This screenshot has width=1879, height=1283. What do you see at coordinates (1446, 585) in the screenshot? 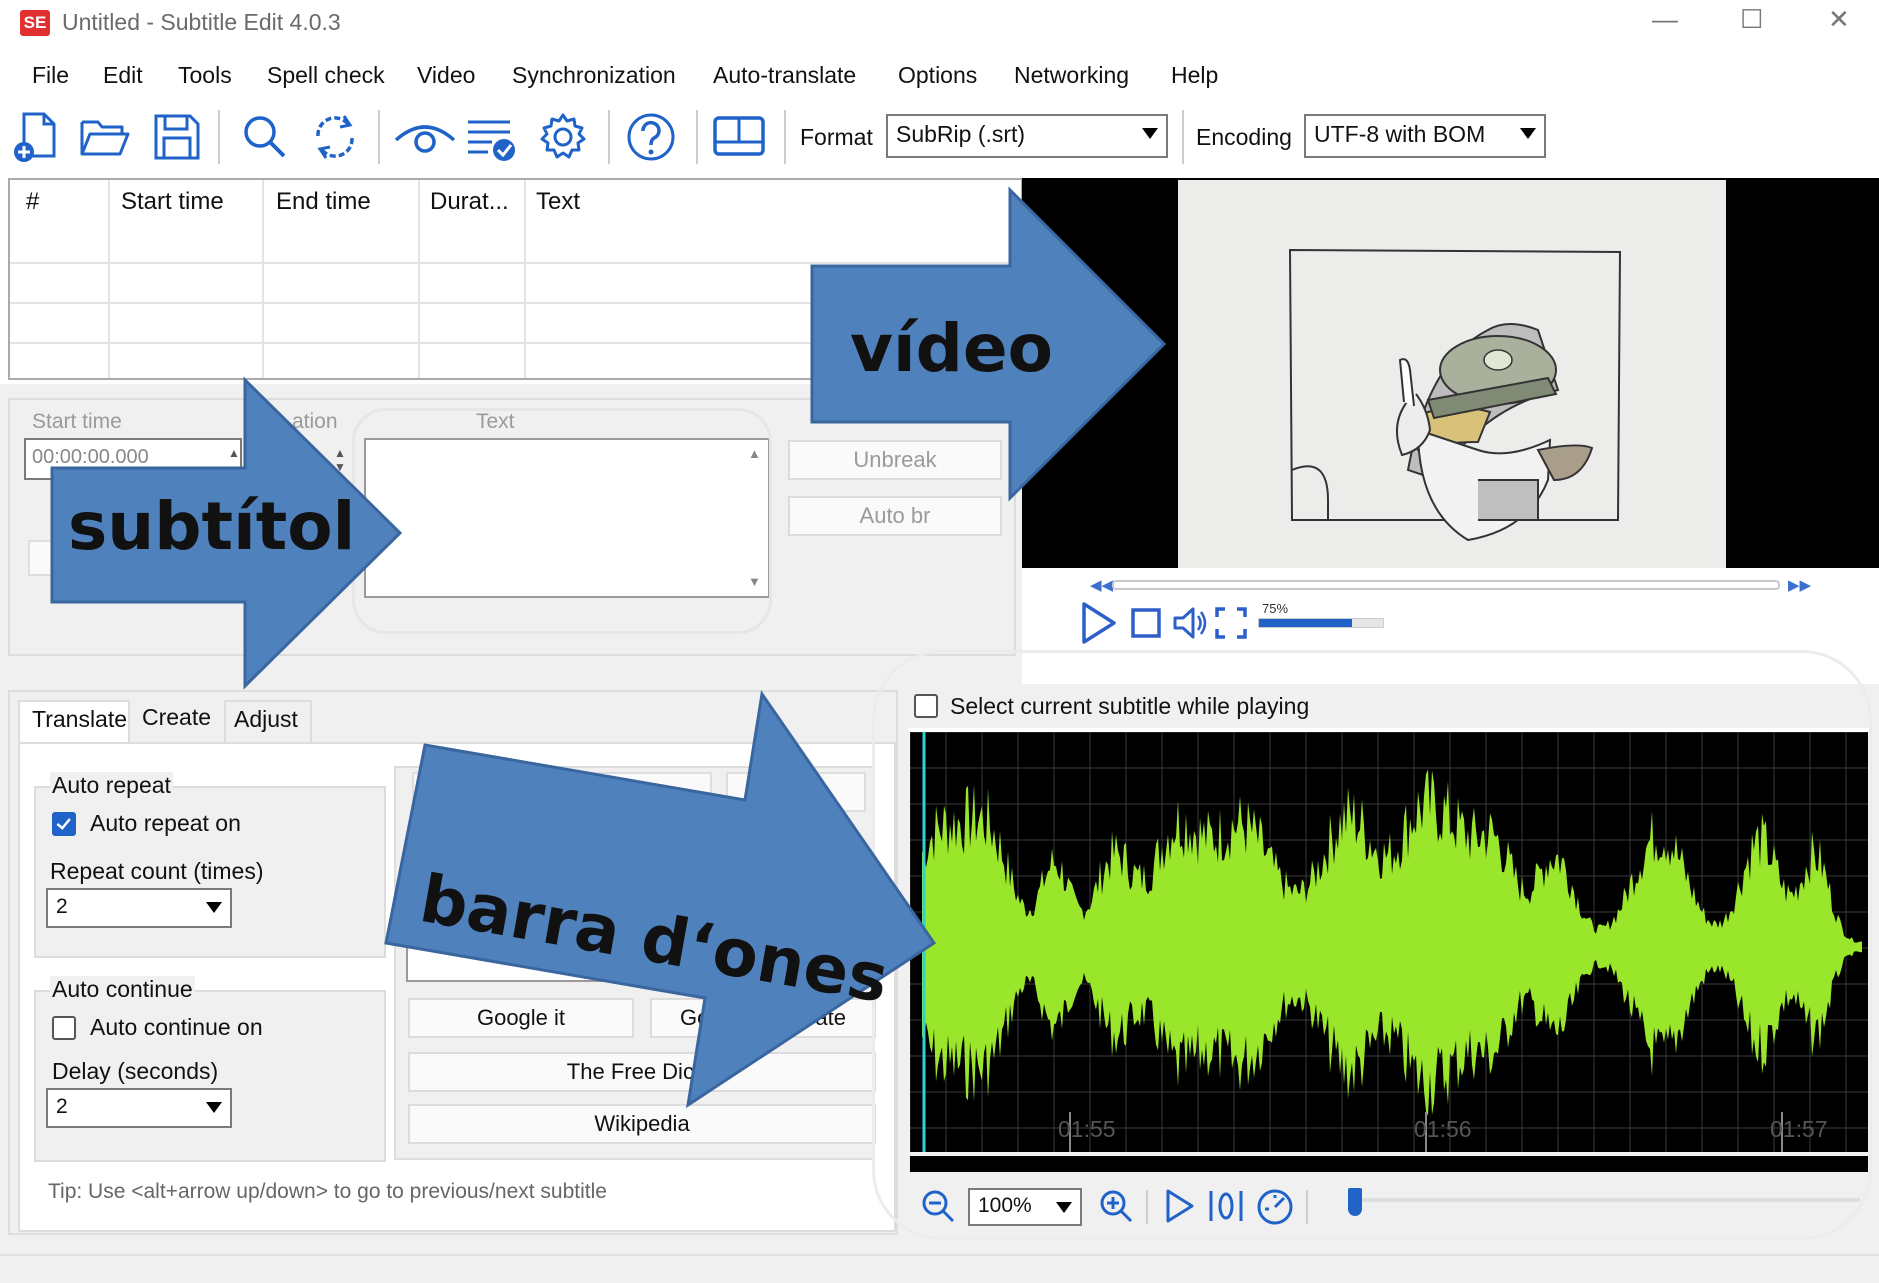
I see `video-position-slider` at bounding box center [1446, 585].